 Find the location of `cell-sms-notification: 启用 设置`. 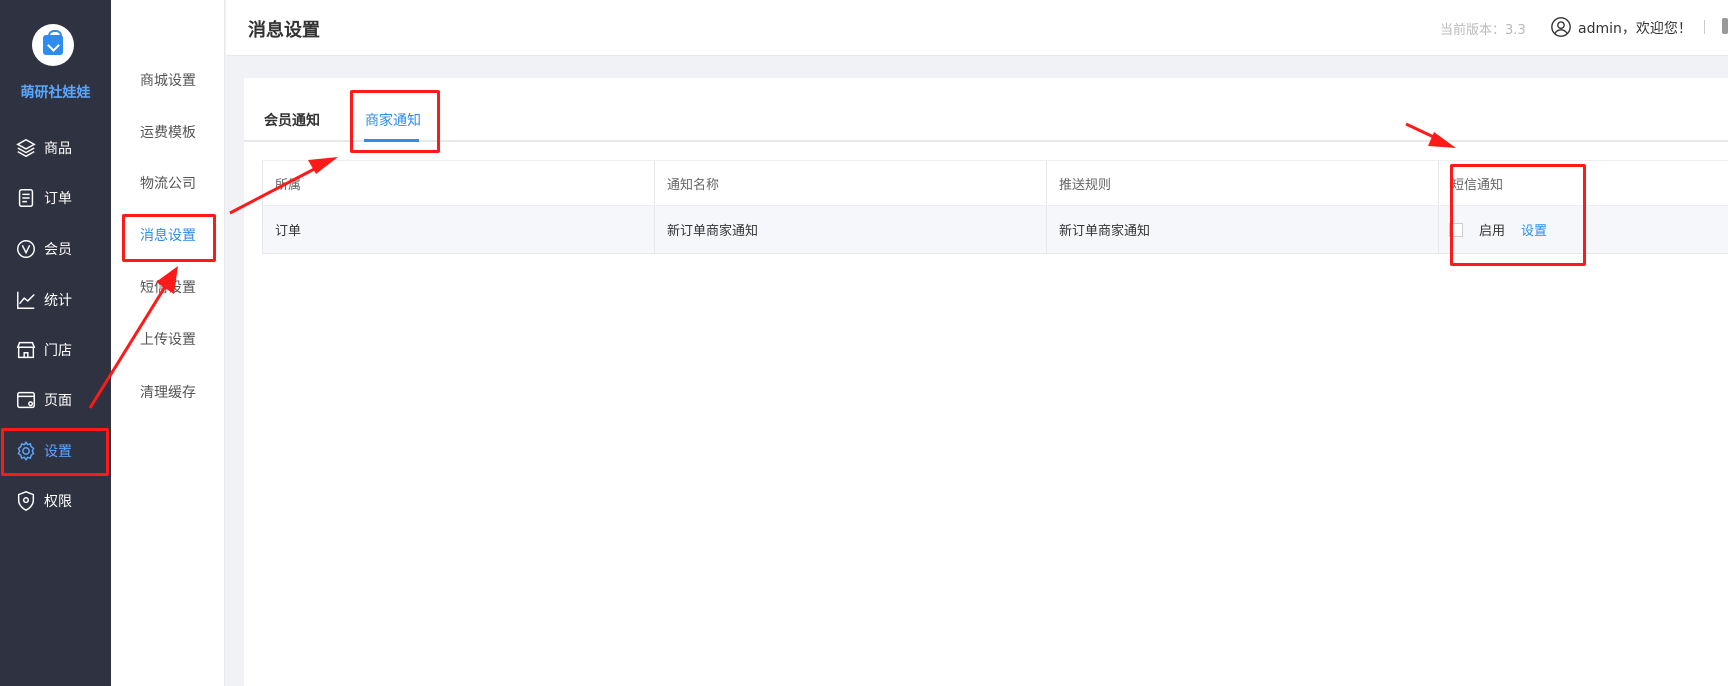

cell-sms-notification: 启用 设置 is located at coordinates (1583, 229).